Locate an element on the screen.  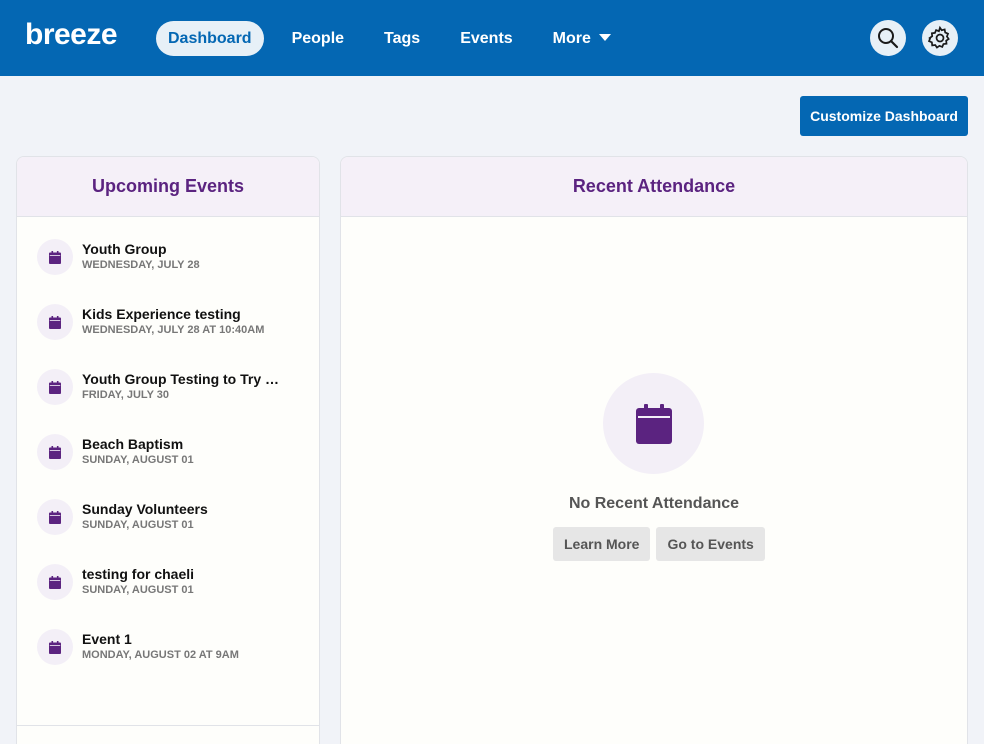
event-date: MONDAY, AUGUST 02 AT 9AM is located at coordinates (160, 655).